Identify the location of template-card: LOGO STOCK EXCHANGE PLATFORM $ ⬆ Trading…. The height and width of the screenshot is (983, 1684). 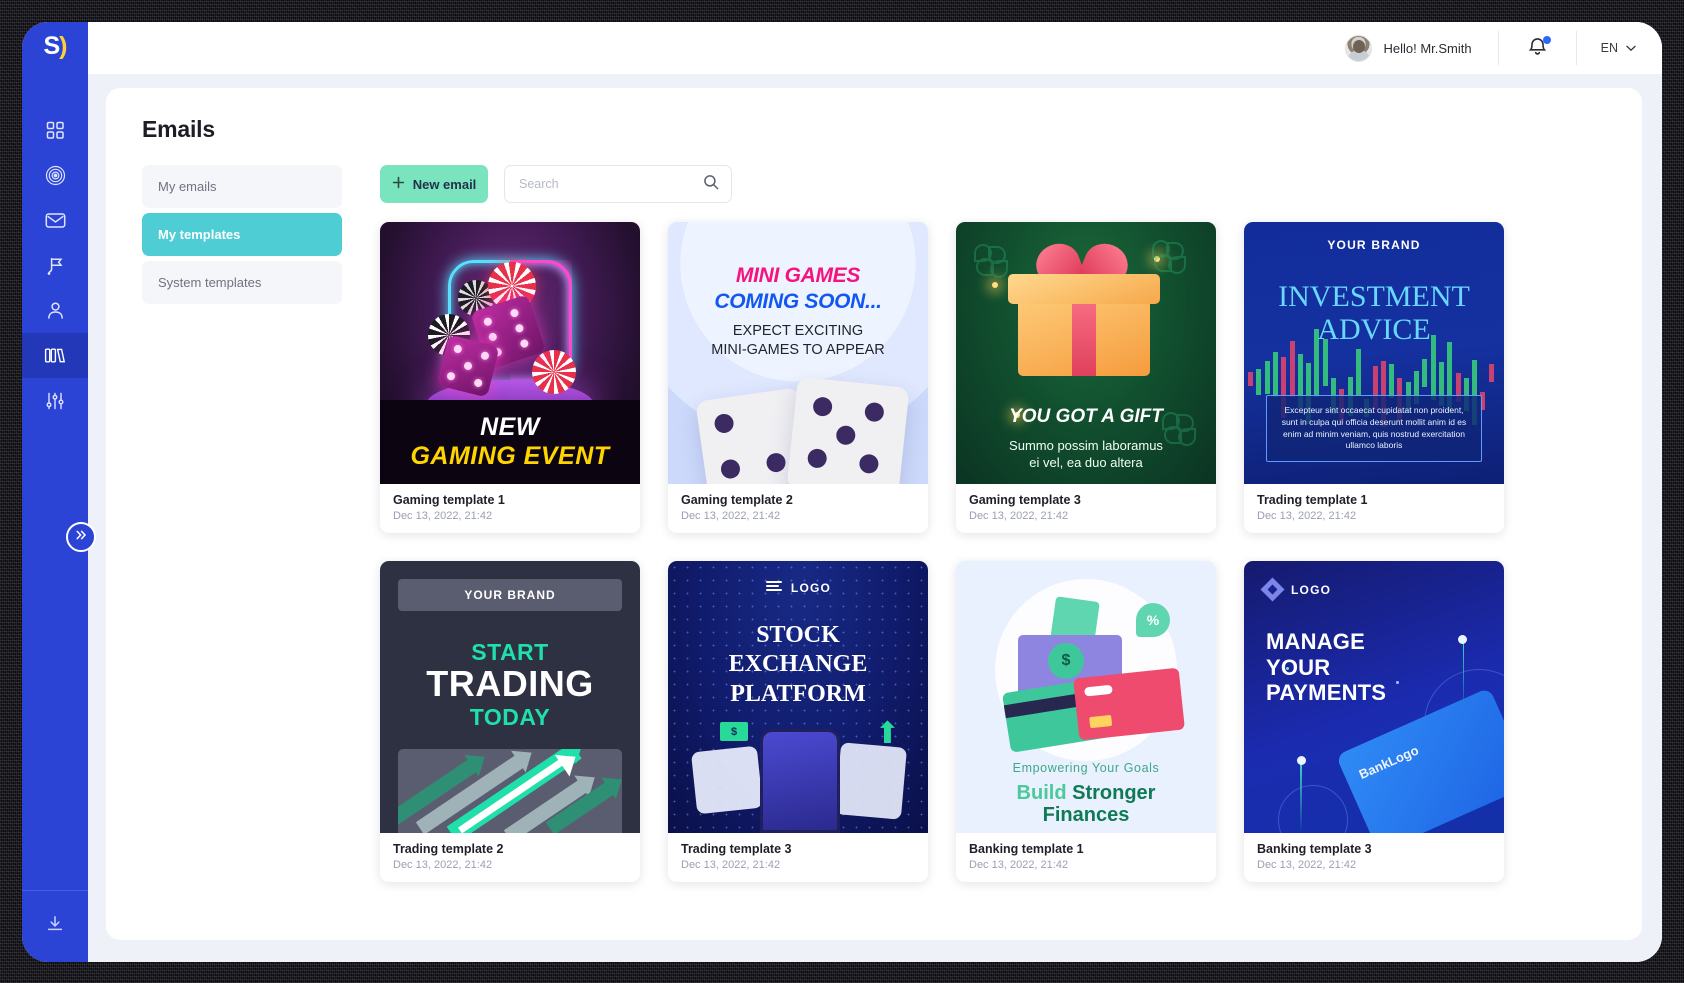
(798, 721).